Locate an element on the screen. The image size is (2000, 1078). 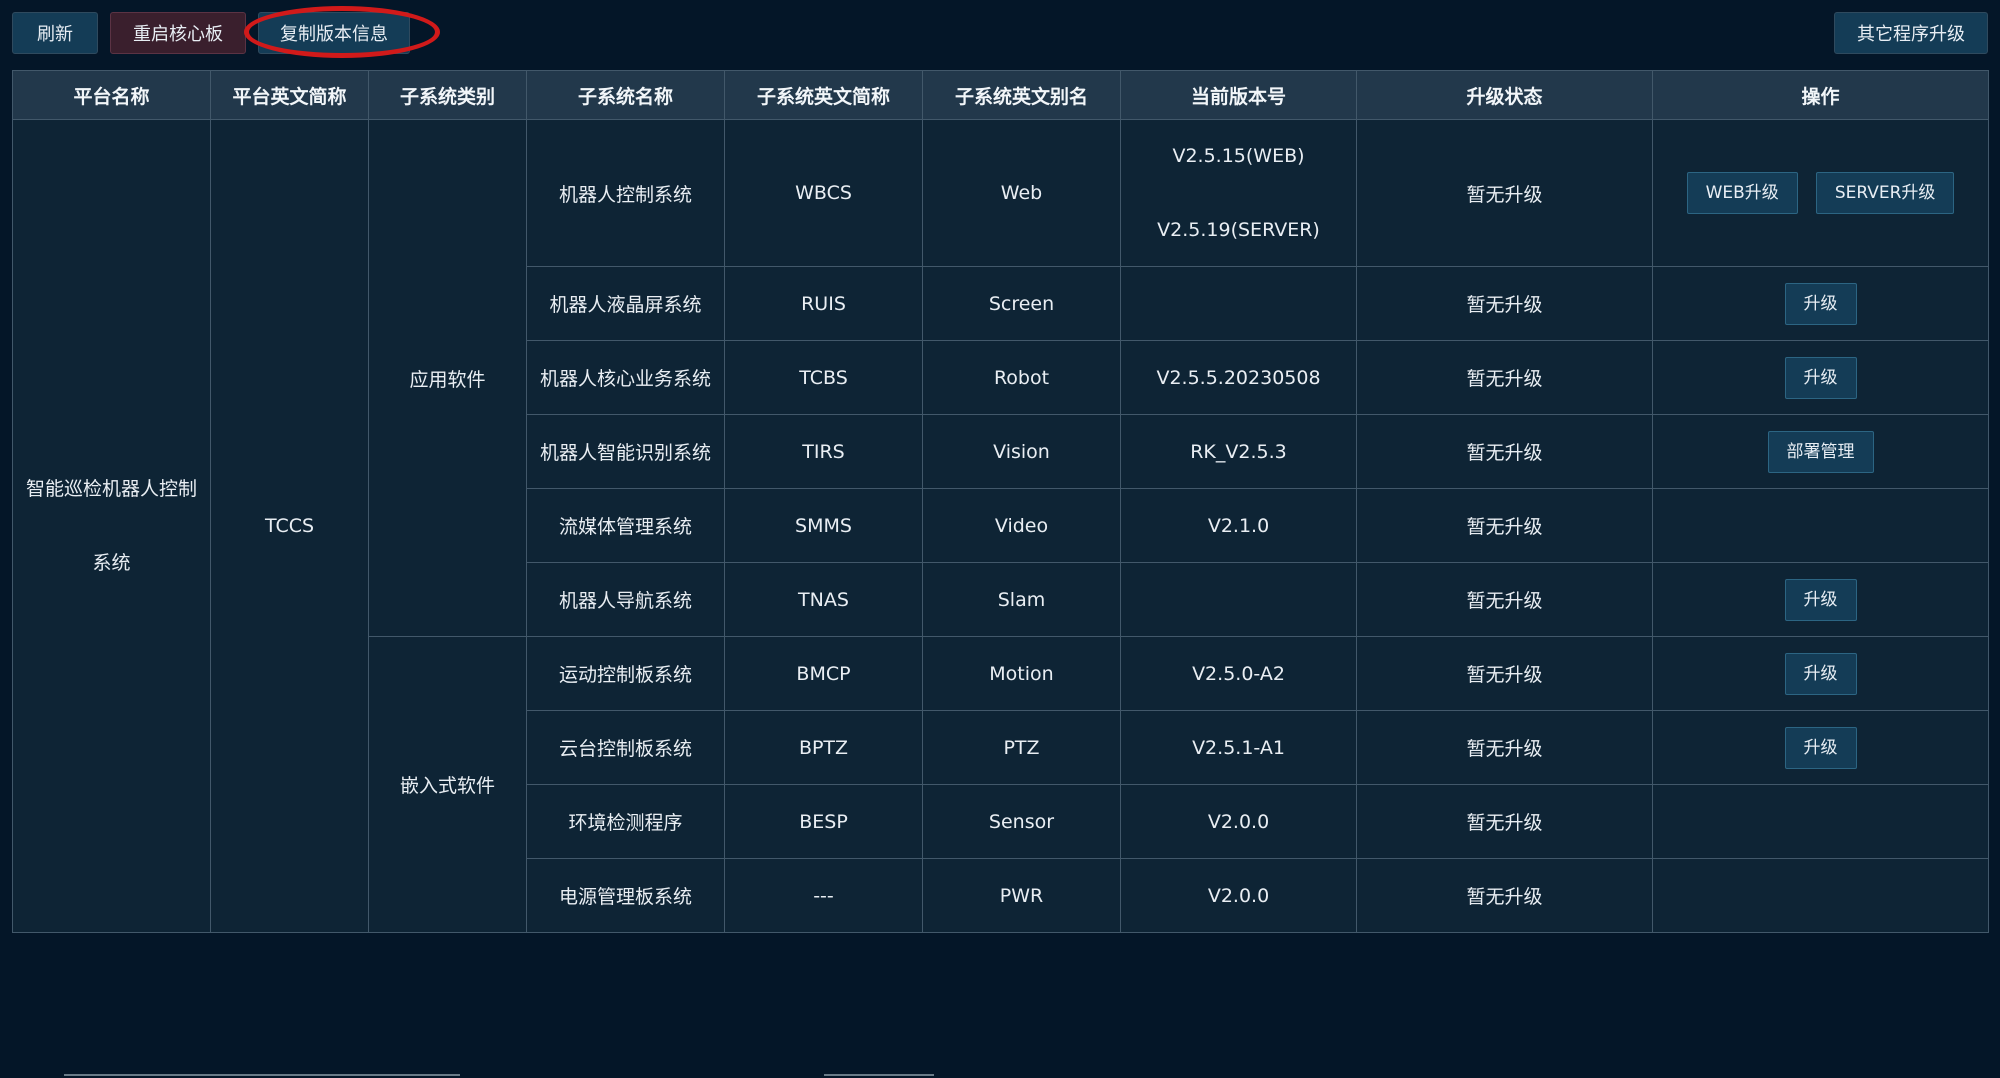
subsystem-name-cell: 云台控制板系统 is located at coordinates (625, 747).